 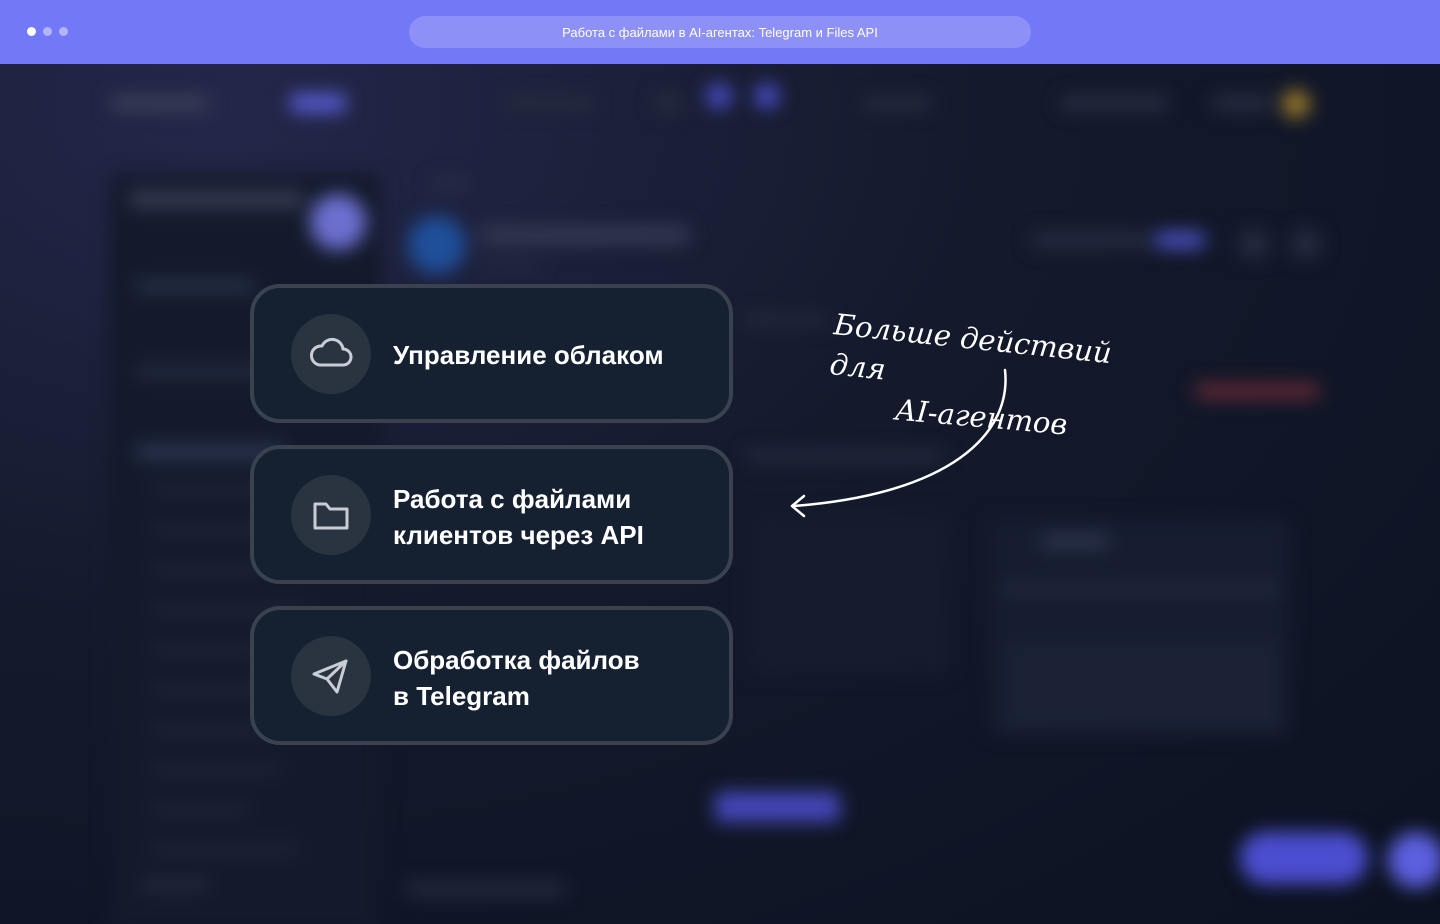 What do you see at coordinates (338, 222) in the screenshot?
I see `blurred-sidebar-avatar` at bounding box center [338, 222].